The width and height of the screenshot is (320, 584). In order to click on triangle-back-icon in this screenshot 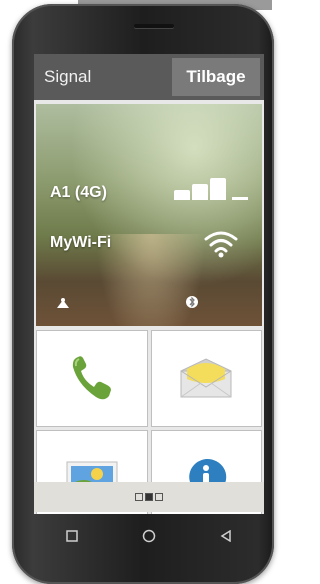, I will do `click(225, 536)`.